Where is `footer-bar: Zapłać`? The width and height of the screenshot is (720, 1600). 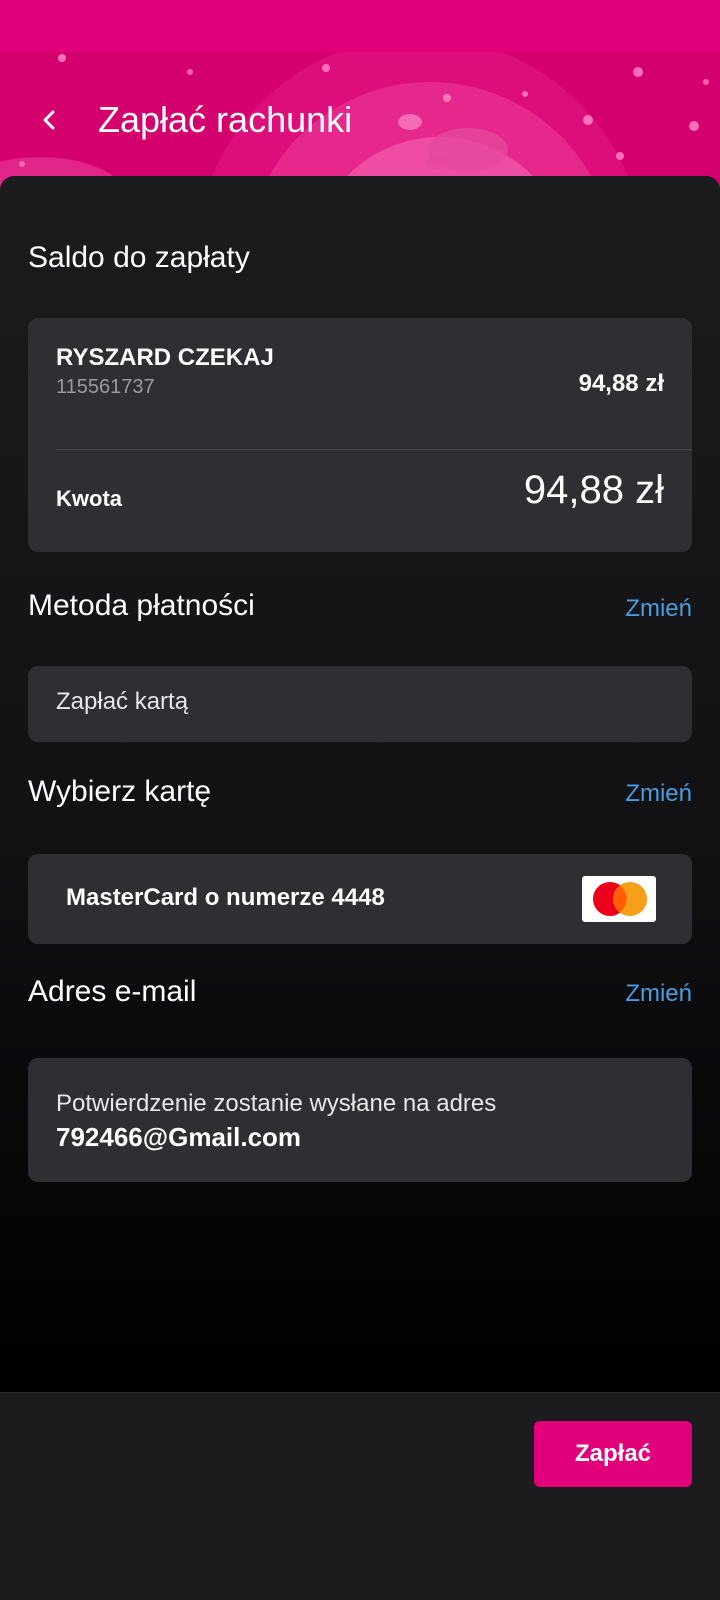
footer-bar: Zapłać is located at coordinates (360, 1496).